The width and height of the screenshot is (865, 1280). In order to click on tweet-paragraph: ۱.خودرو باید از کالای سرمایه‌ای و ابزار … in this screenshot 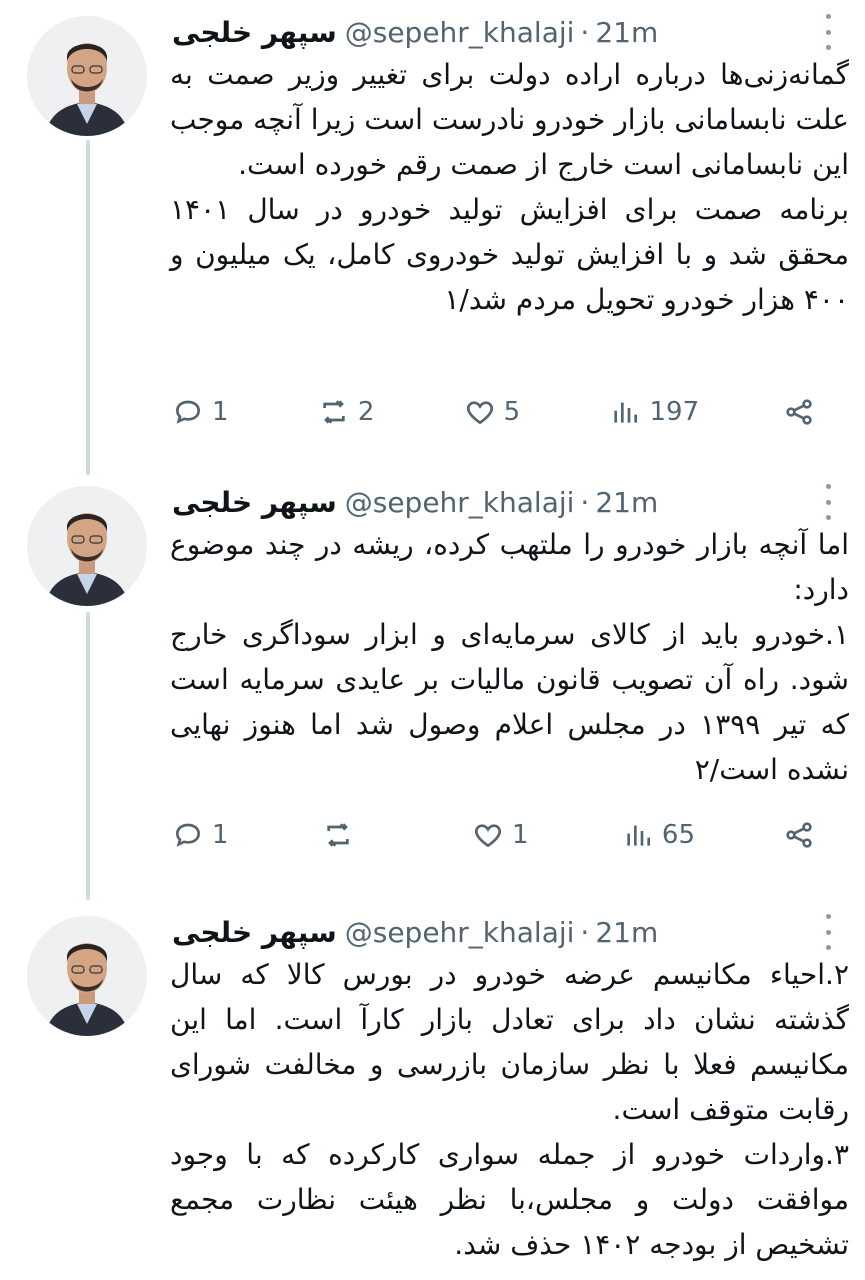, I will do `click(509, 702)`.